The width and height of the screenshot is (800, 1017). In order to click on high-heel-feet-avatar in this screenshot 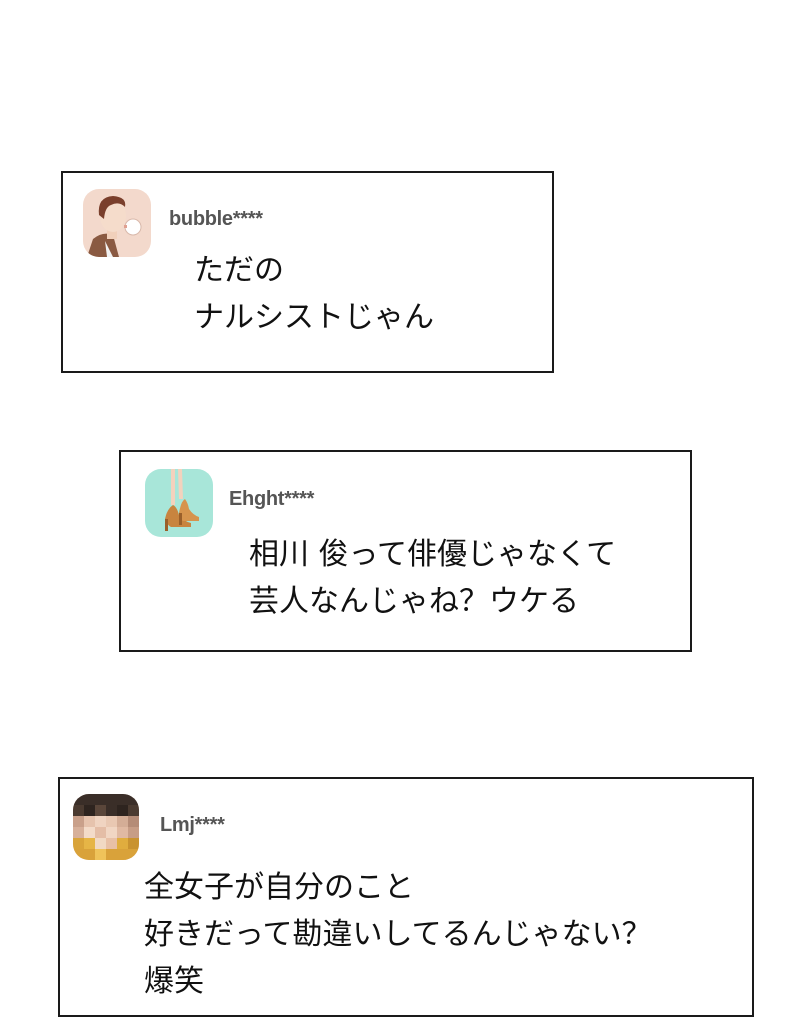, I will do `click(179, 503)`.